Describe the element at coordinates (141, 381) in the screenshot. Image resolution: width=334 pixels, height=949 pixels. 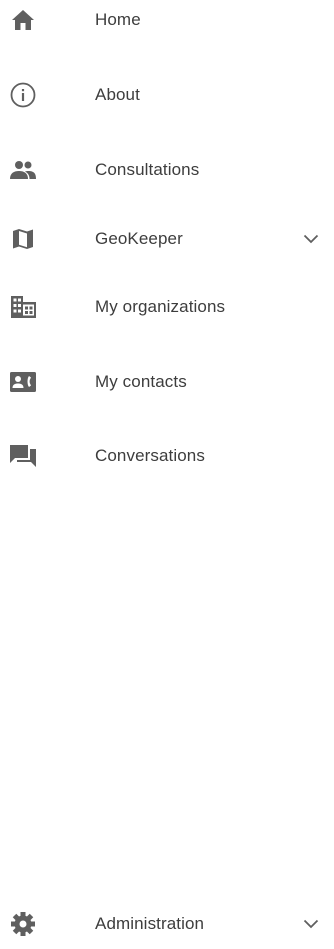
I see `nav-item-label: My contacts` at that location.